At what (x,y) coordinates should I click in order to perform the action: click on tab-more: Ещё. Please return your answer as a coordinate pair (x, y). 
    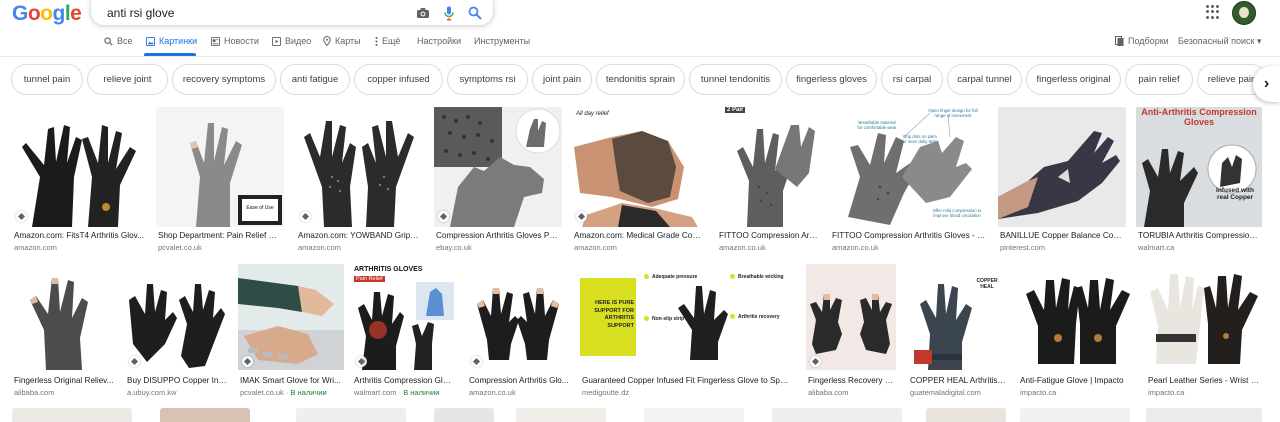
    Looking at the image, I should click on (387, 41).